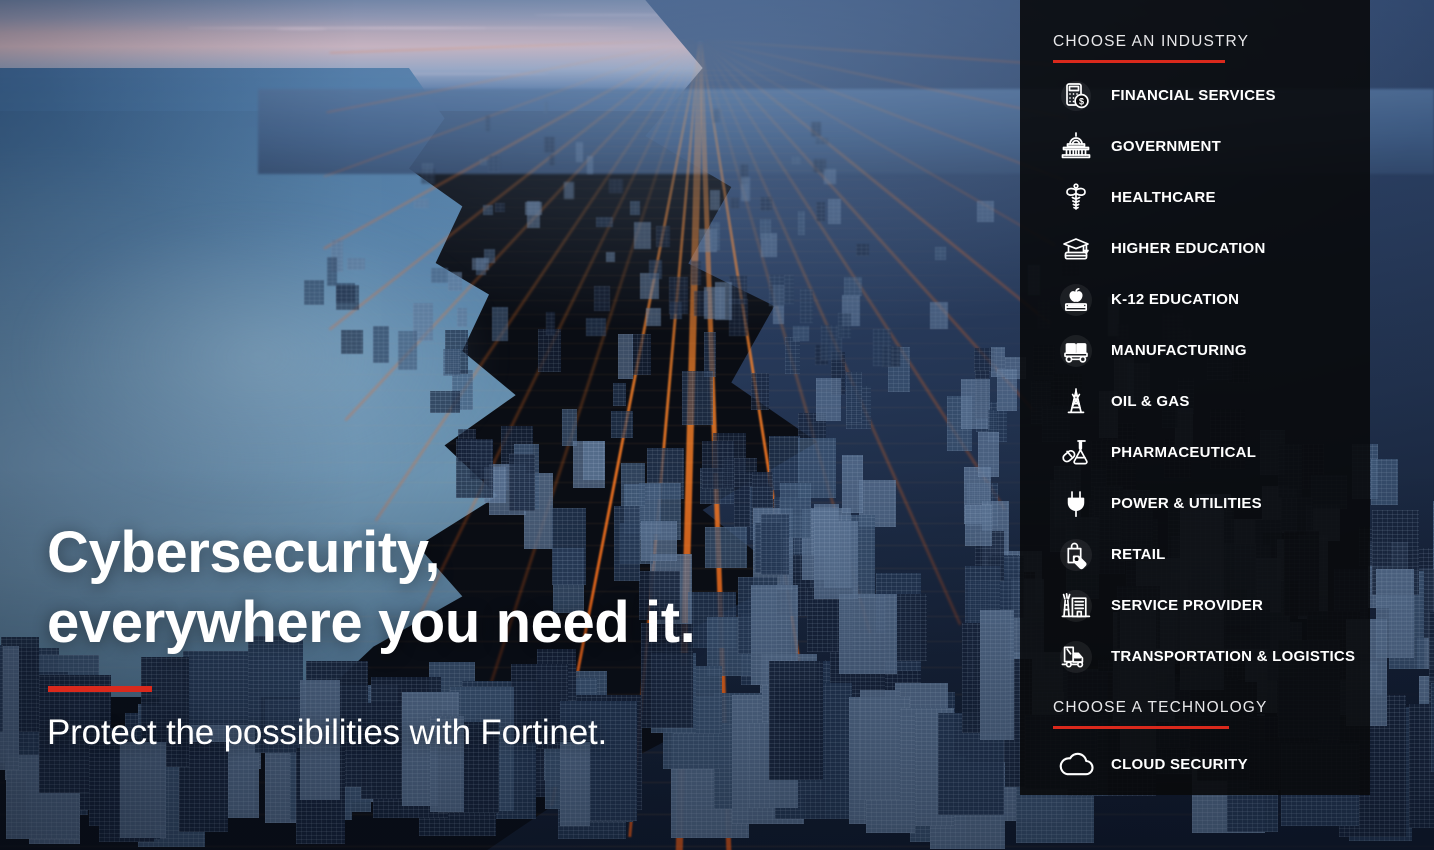 This screenshot has height=850, width=1434. What do you see at coordinates (327, 732) in the screenshot?
I see `hero-subhead: Protect the possibilities with Fortinet.` at bounding box center [327, 732].